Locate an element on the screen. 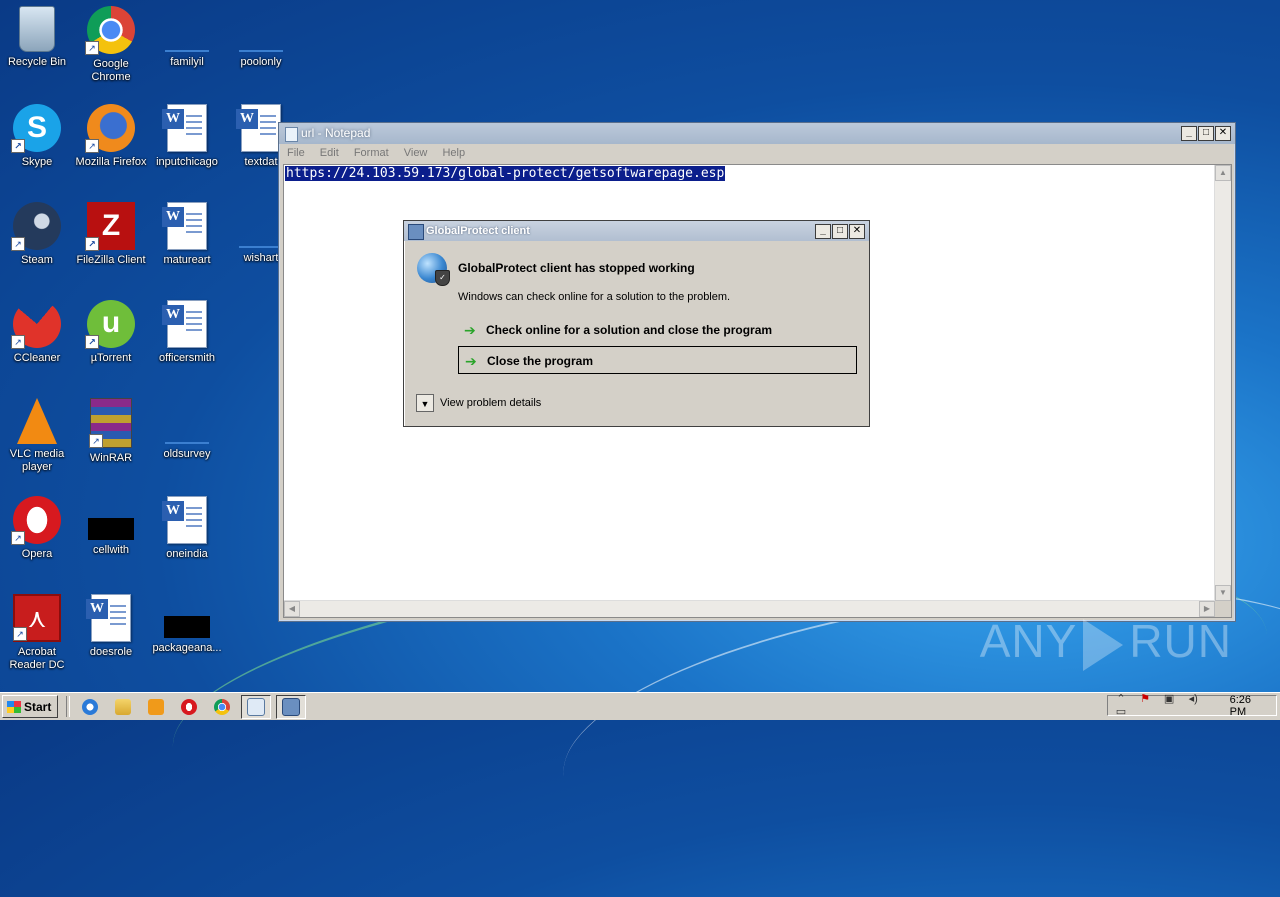 The image size is (1280, 897). desktop-icon-label: FileZilla Client is located at coordinates (111, 260).